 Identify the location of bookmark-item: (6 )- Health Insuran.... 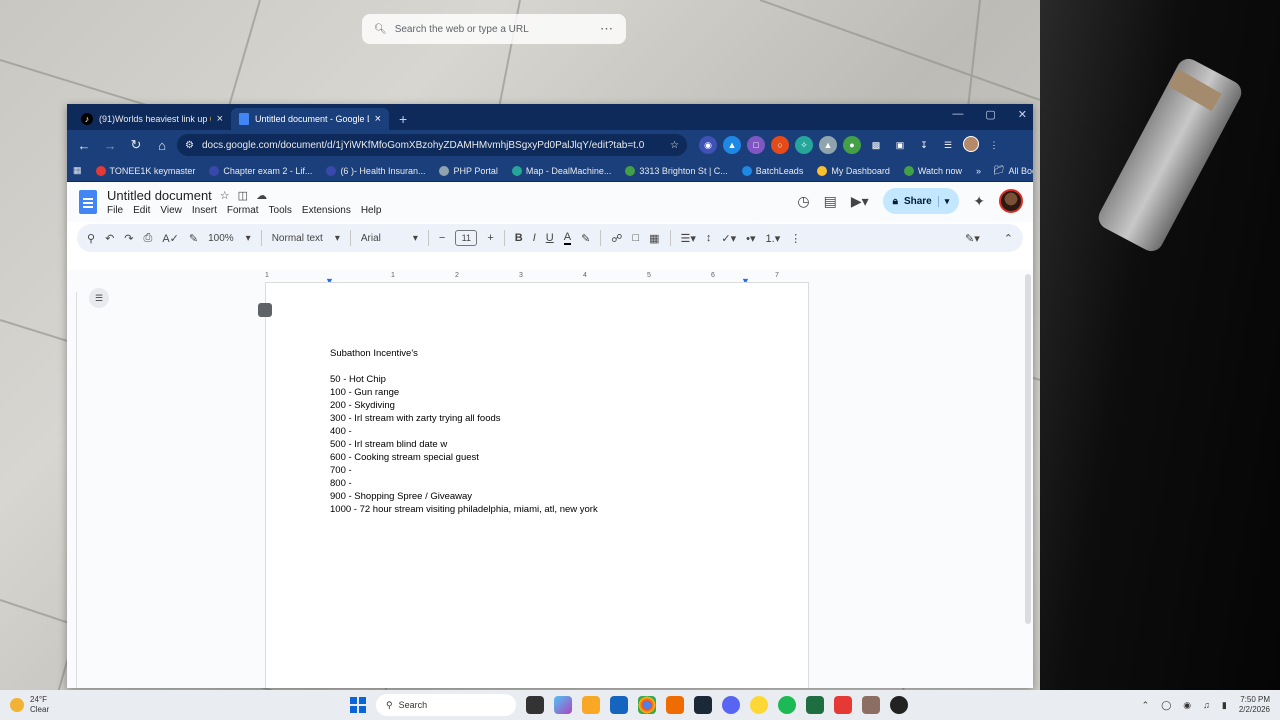
(375, 170).